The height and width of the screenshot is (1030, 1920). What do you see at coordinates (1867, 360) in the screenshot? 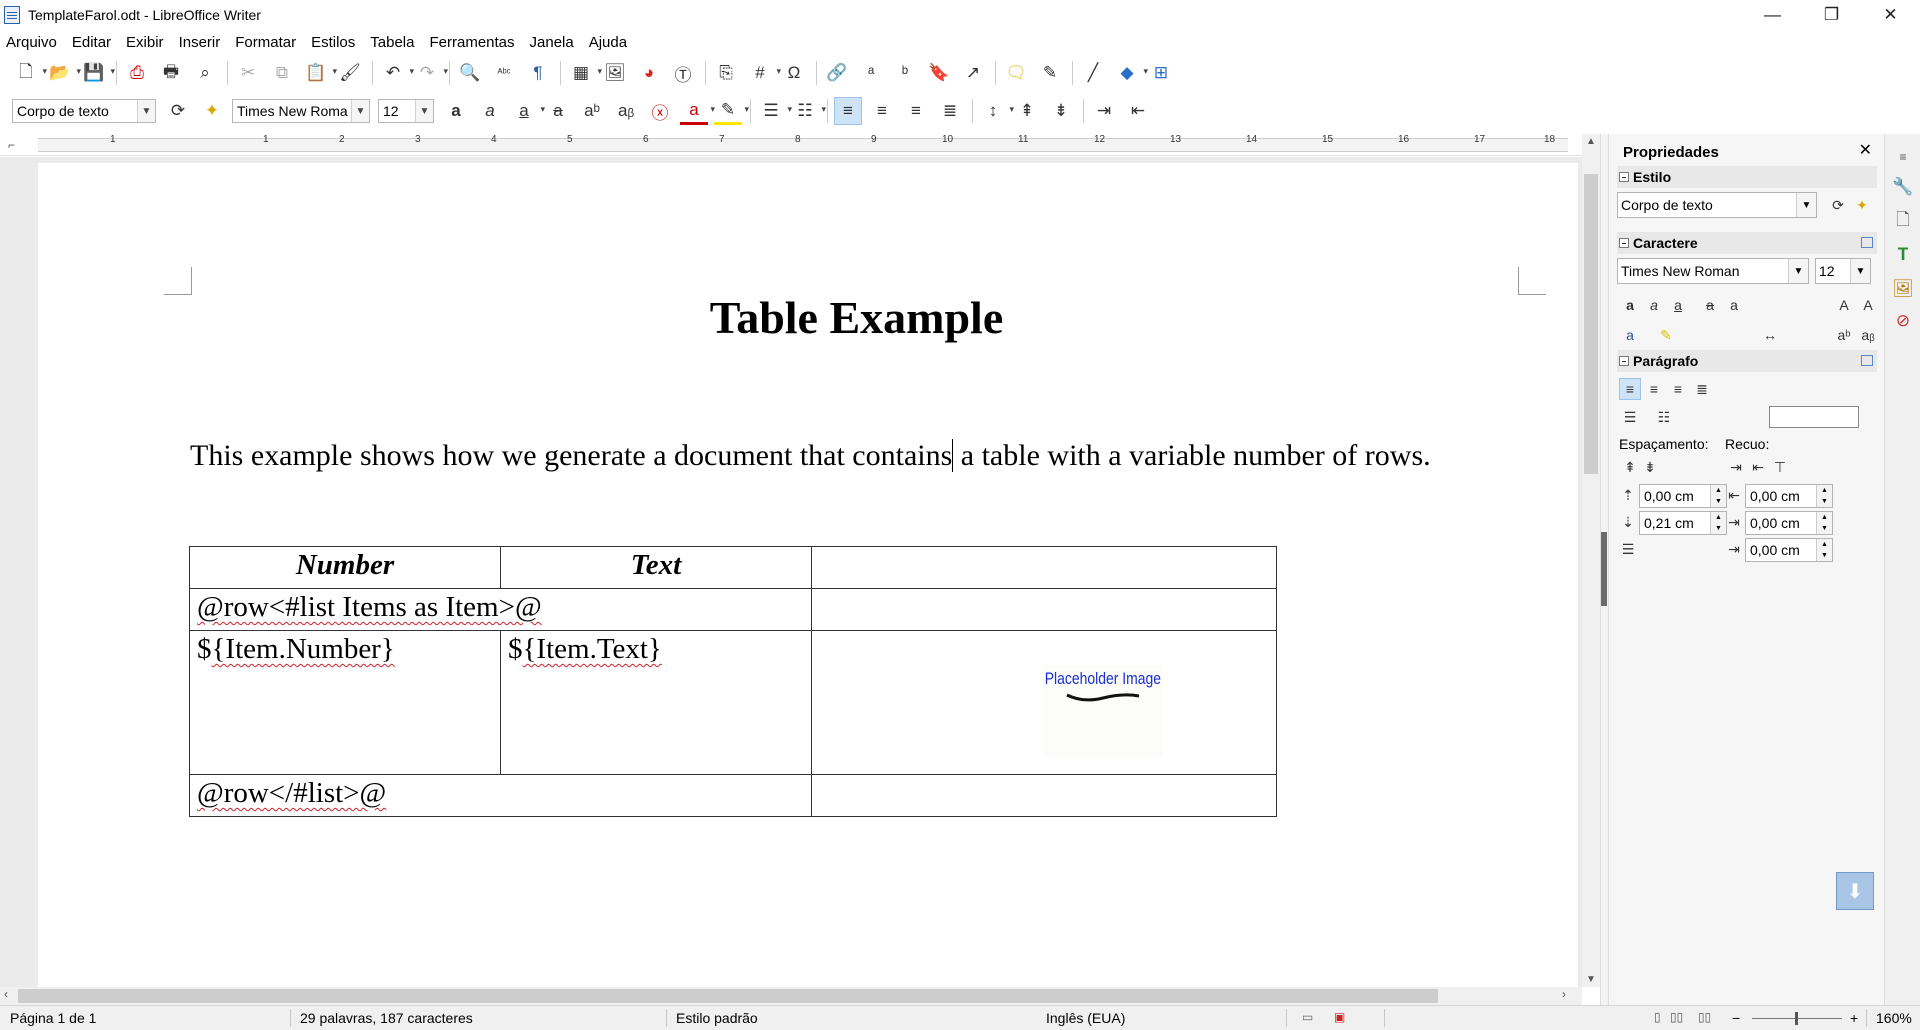
I see `more-options-icon` at bounding box center [1867, 360].